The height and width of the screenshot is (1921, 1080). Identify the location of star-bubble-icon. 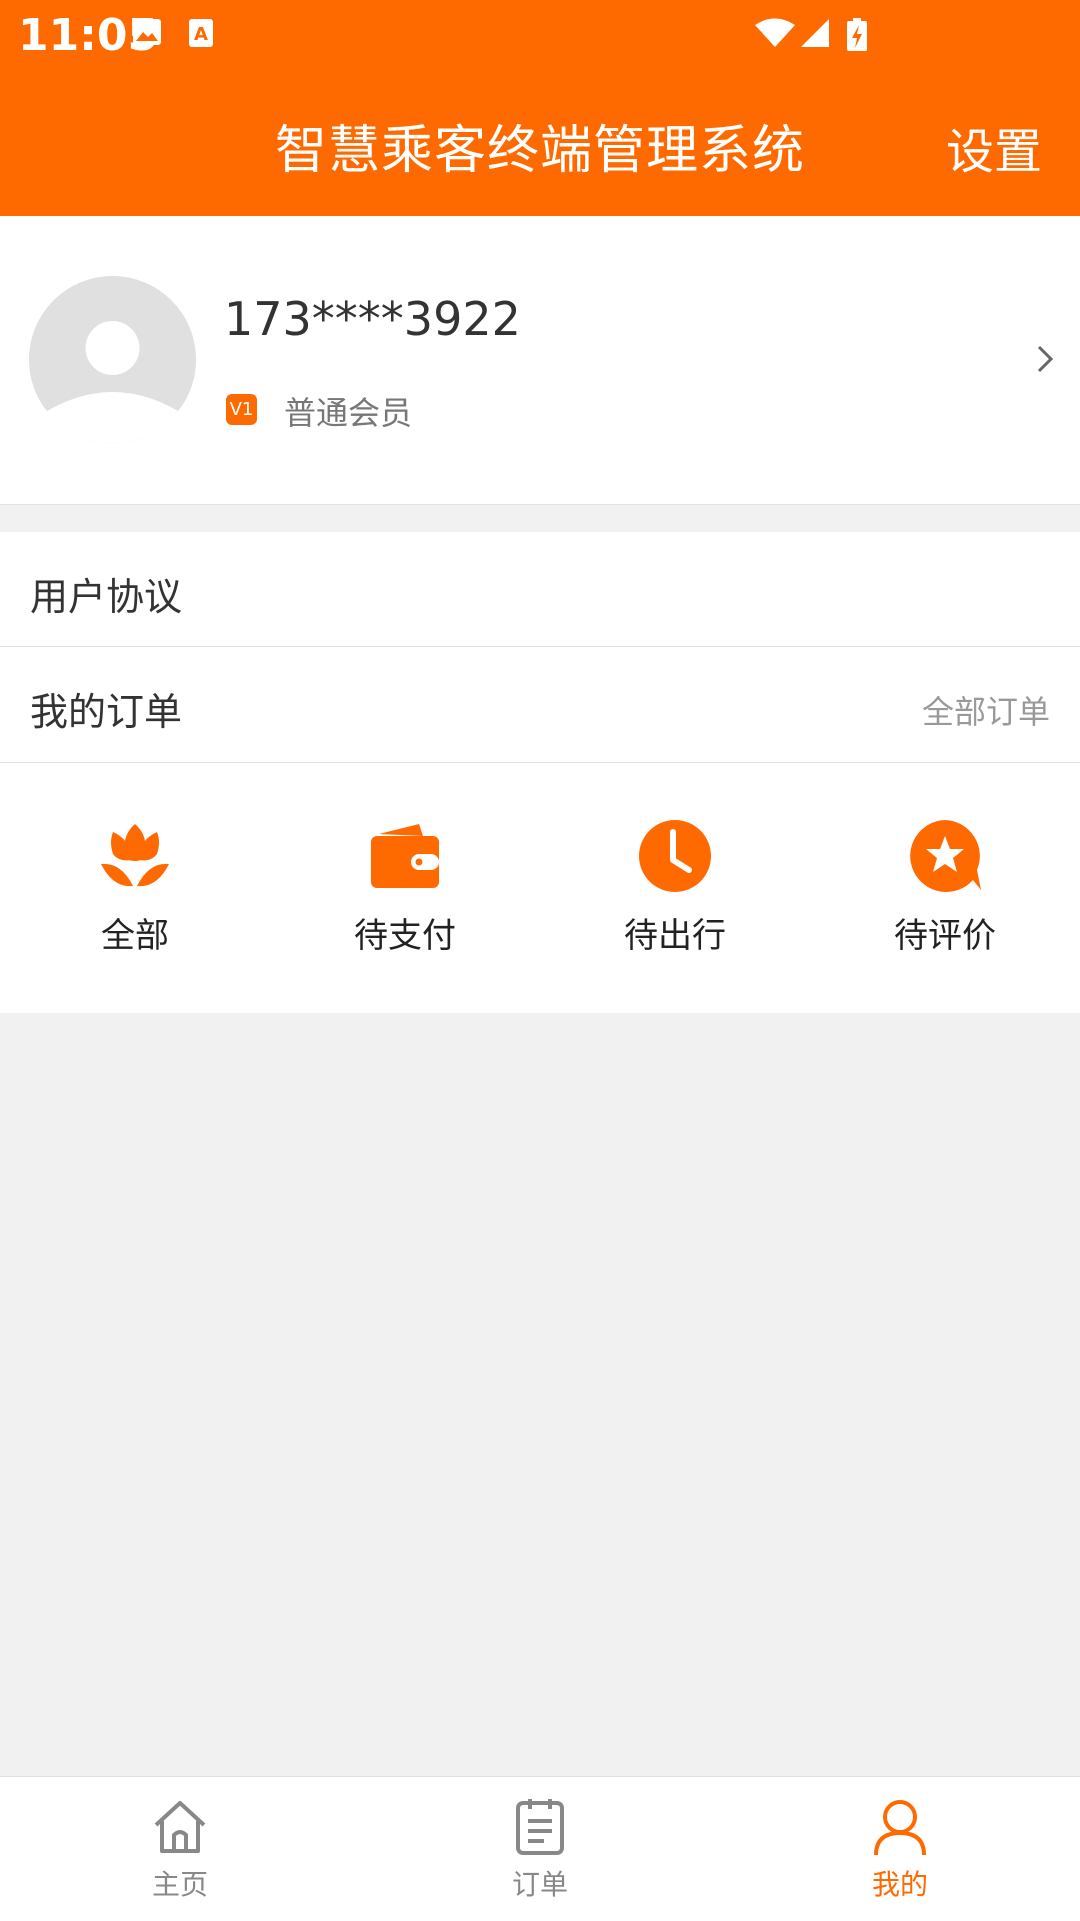
(945, 856).